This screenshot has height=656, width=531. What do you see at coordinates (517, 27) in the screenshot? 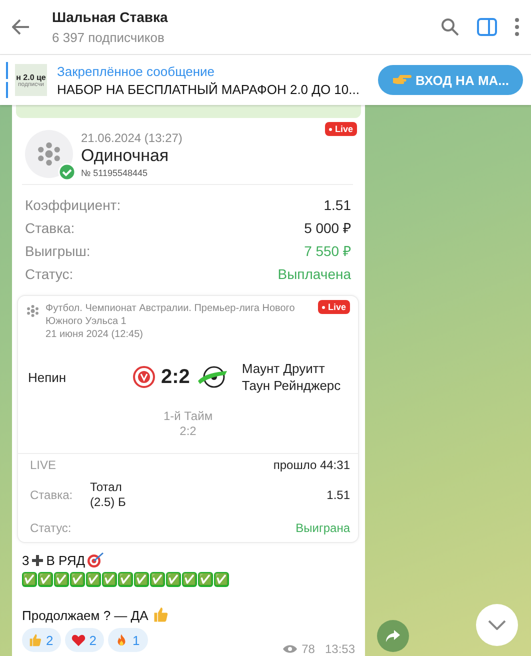
I see `more-icon` at bounding box center [517, 27].